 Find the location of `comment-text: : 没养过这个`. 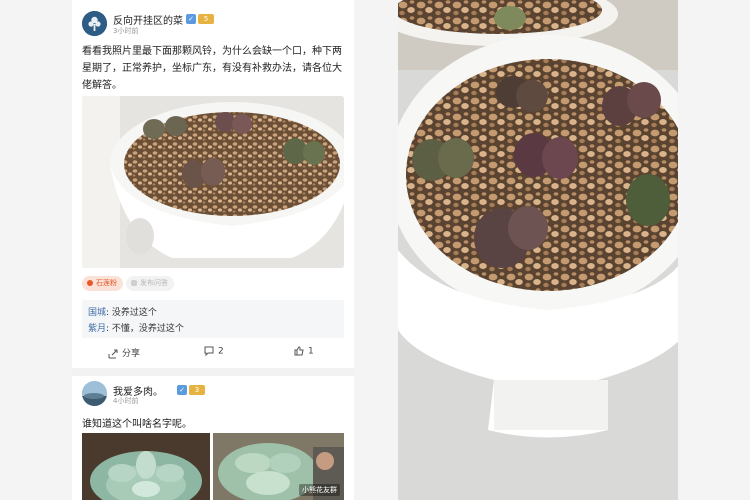

comment-text: : 没养过这个 is located at coordinates (131, 313).